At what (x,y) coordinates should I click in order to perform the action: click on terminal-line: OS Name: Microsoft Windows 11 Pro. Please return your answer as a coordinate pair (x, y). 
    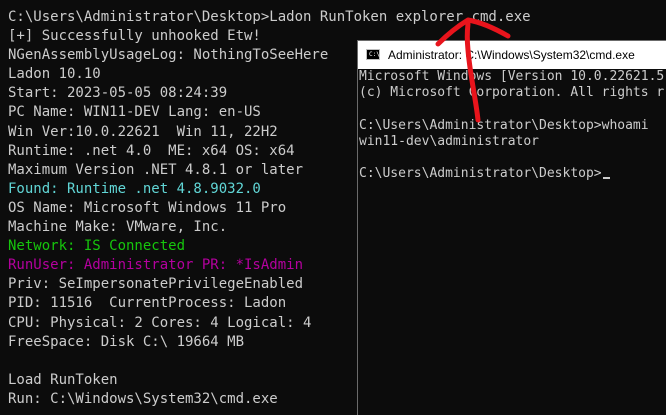
    Looking at the image, I should click on (147, 207).